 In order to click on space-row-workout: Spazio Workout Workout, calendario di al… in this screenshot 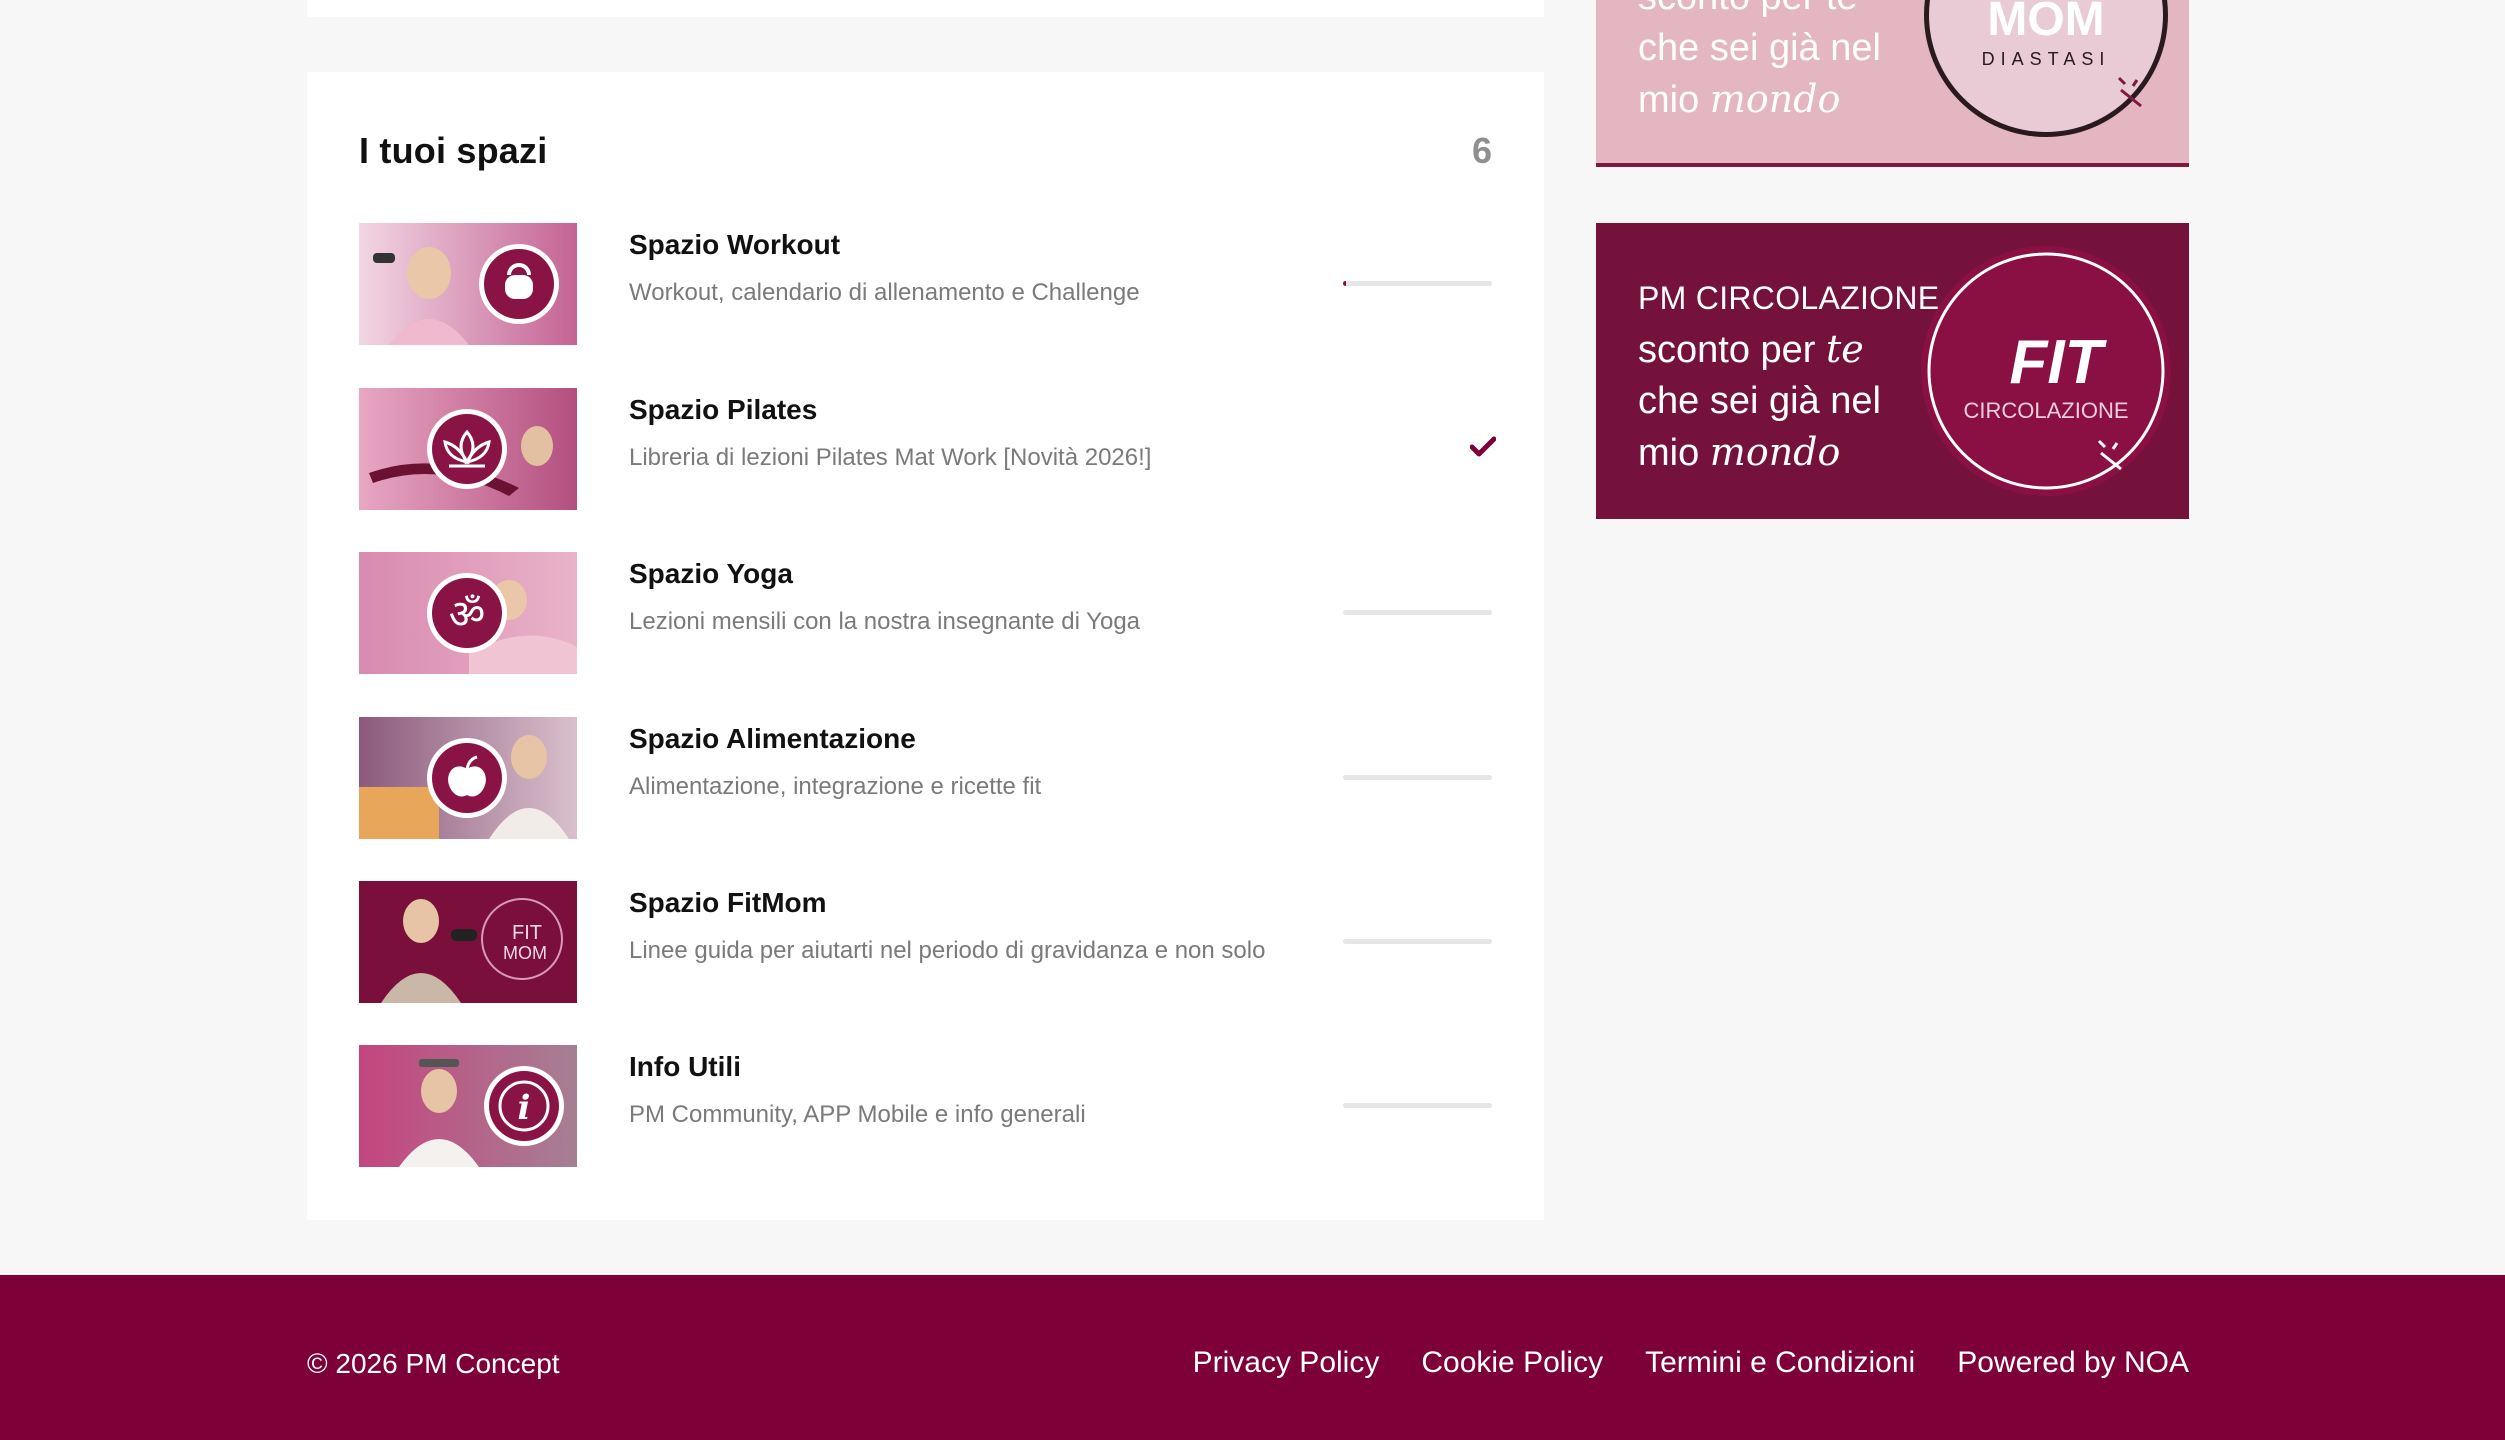, I will do `click(925, 284)`.